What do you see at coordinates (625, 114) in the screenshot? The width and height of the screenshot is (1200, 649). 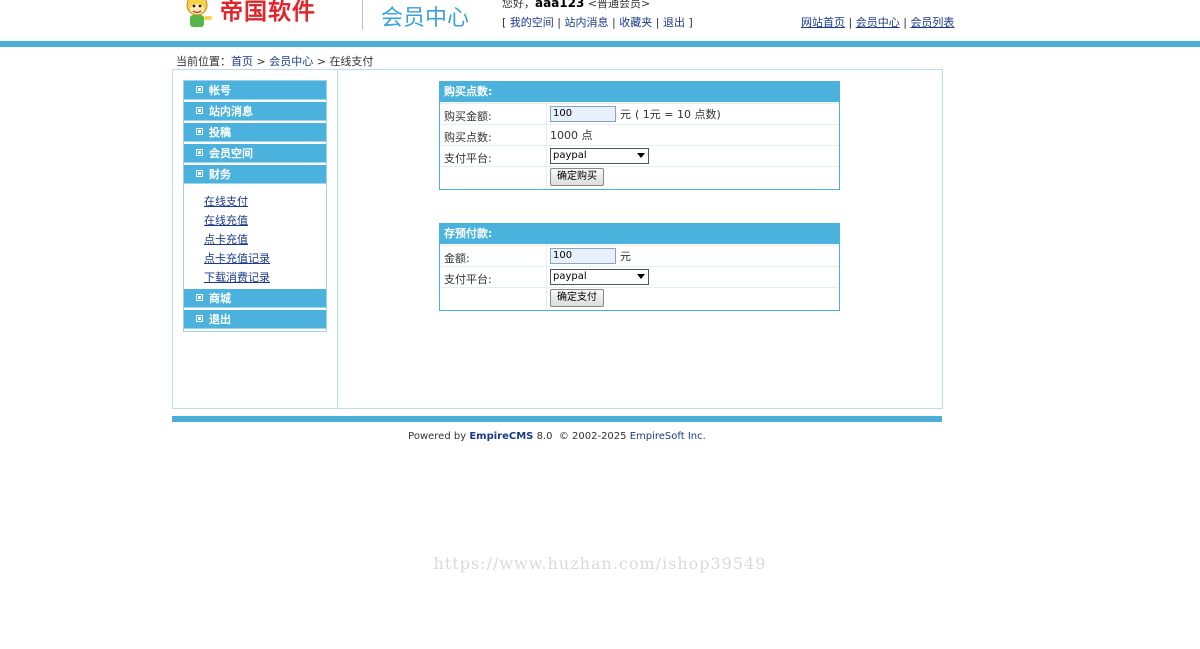 I see `buy-amount-unit: 元` at bounding box center [625, 114].